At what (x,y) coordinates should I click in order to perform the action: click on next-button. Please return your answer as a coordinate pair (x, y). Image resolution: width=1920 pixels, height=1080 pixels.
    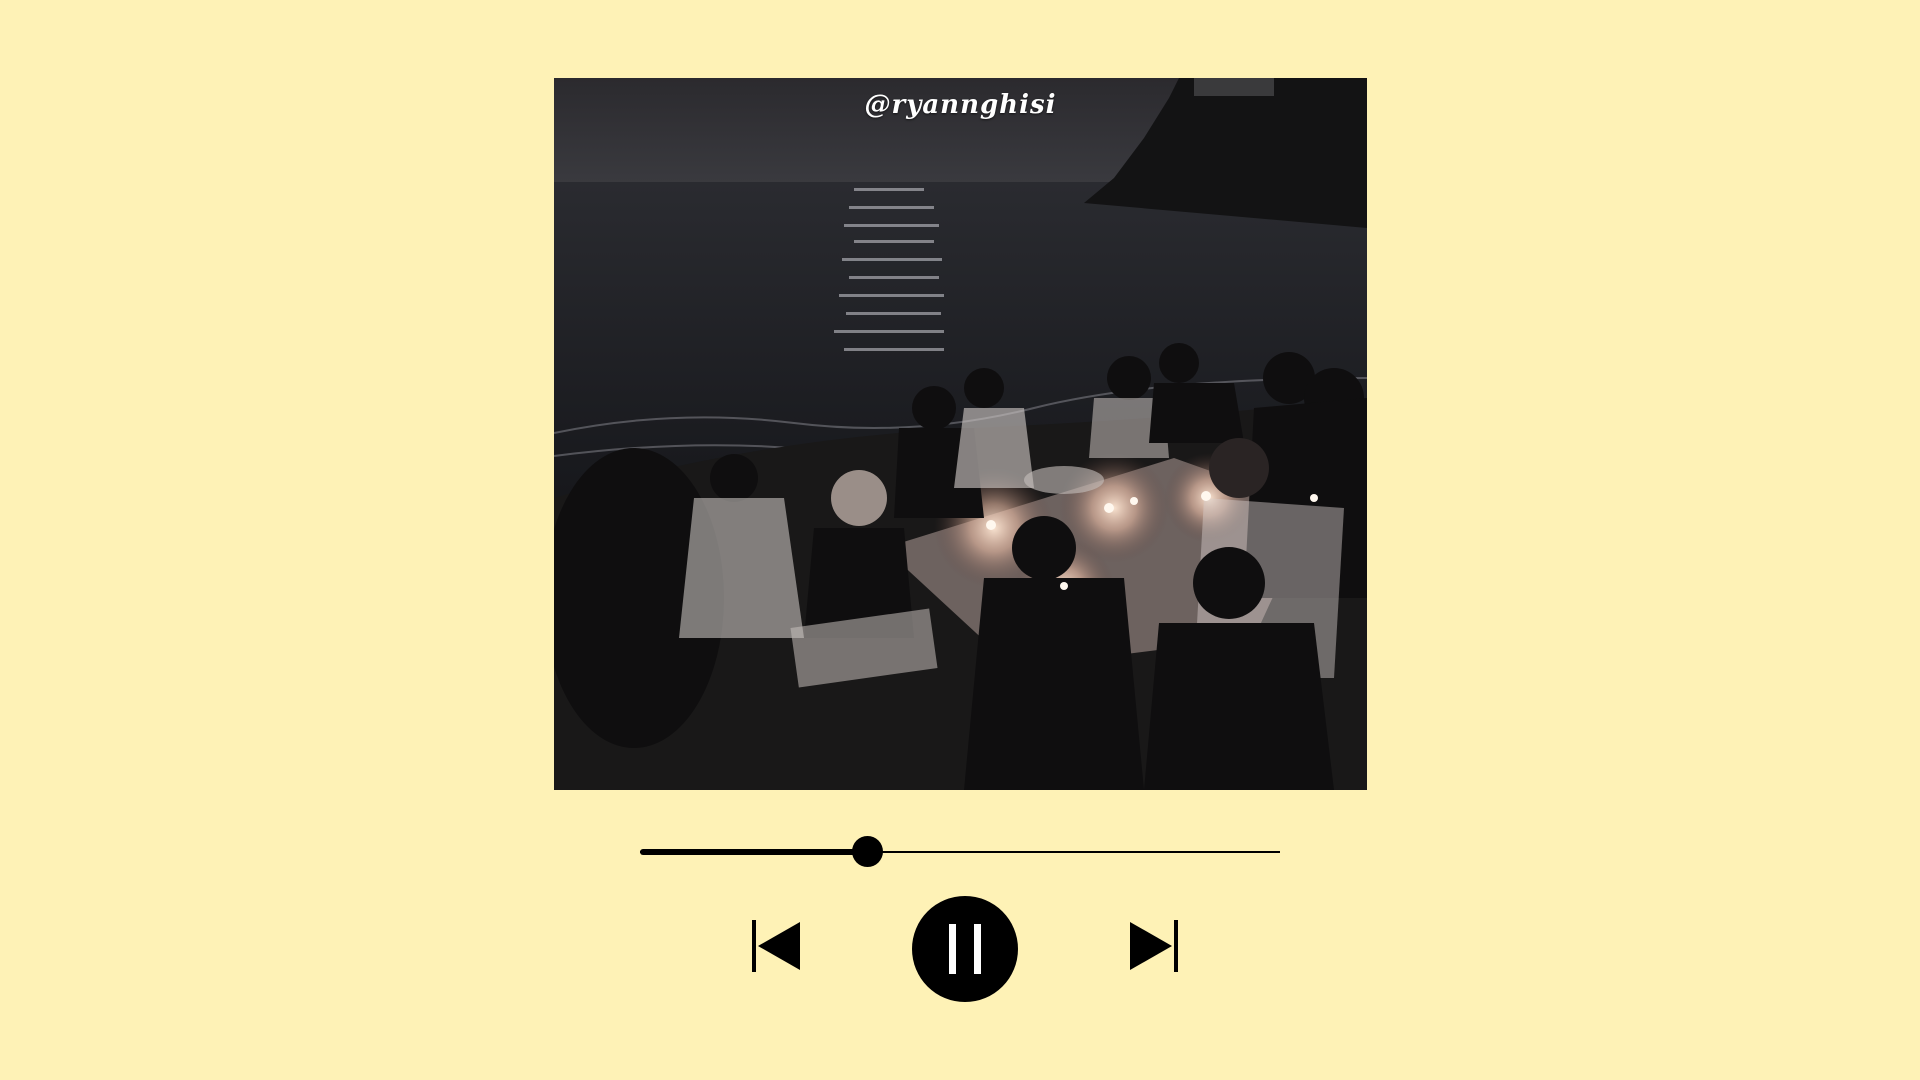
    Looking at the image, I should click on (1154, 946).